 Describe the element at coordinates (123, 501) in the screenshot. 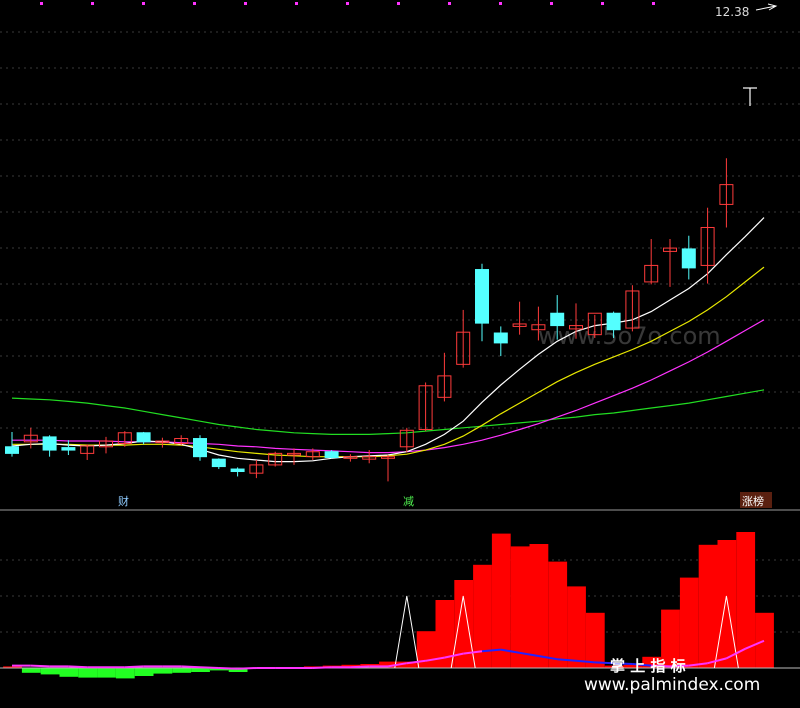

I see `marker-cai: 财` at that location.